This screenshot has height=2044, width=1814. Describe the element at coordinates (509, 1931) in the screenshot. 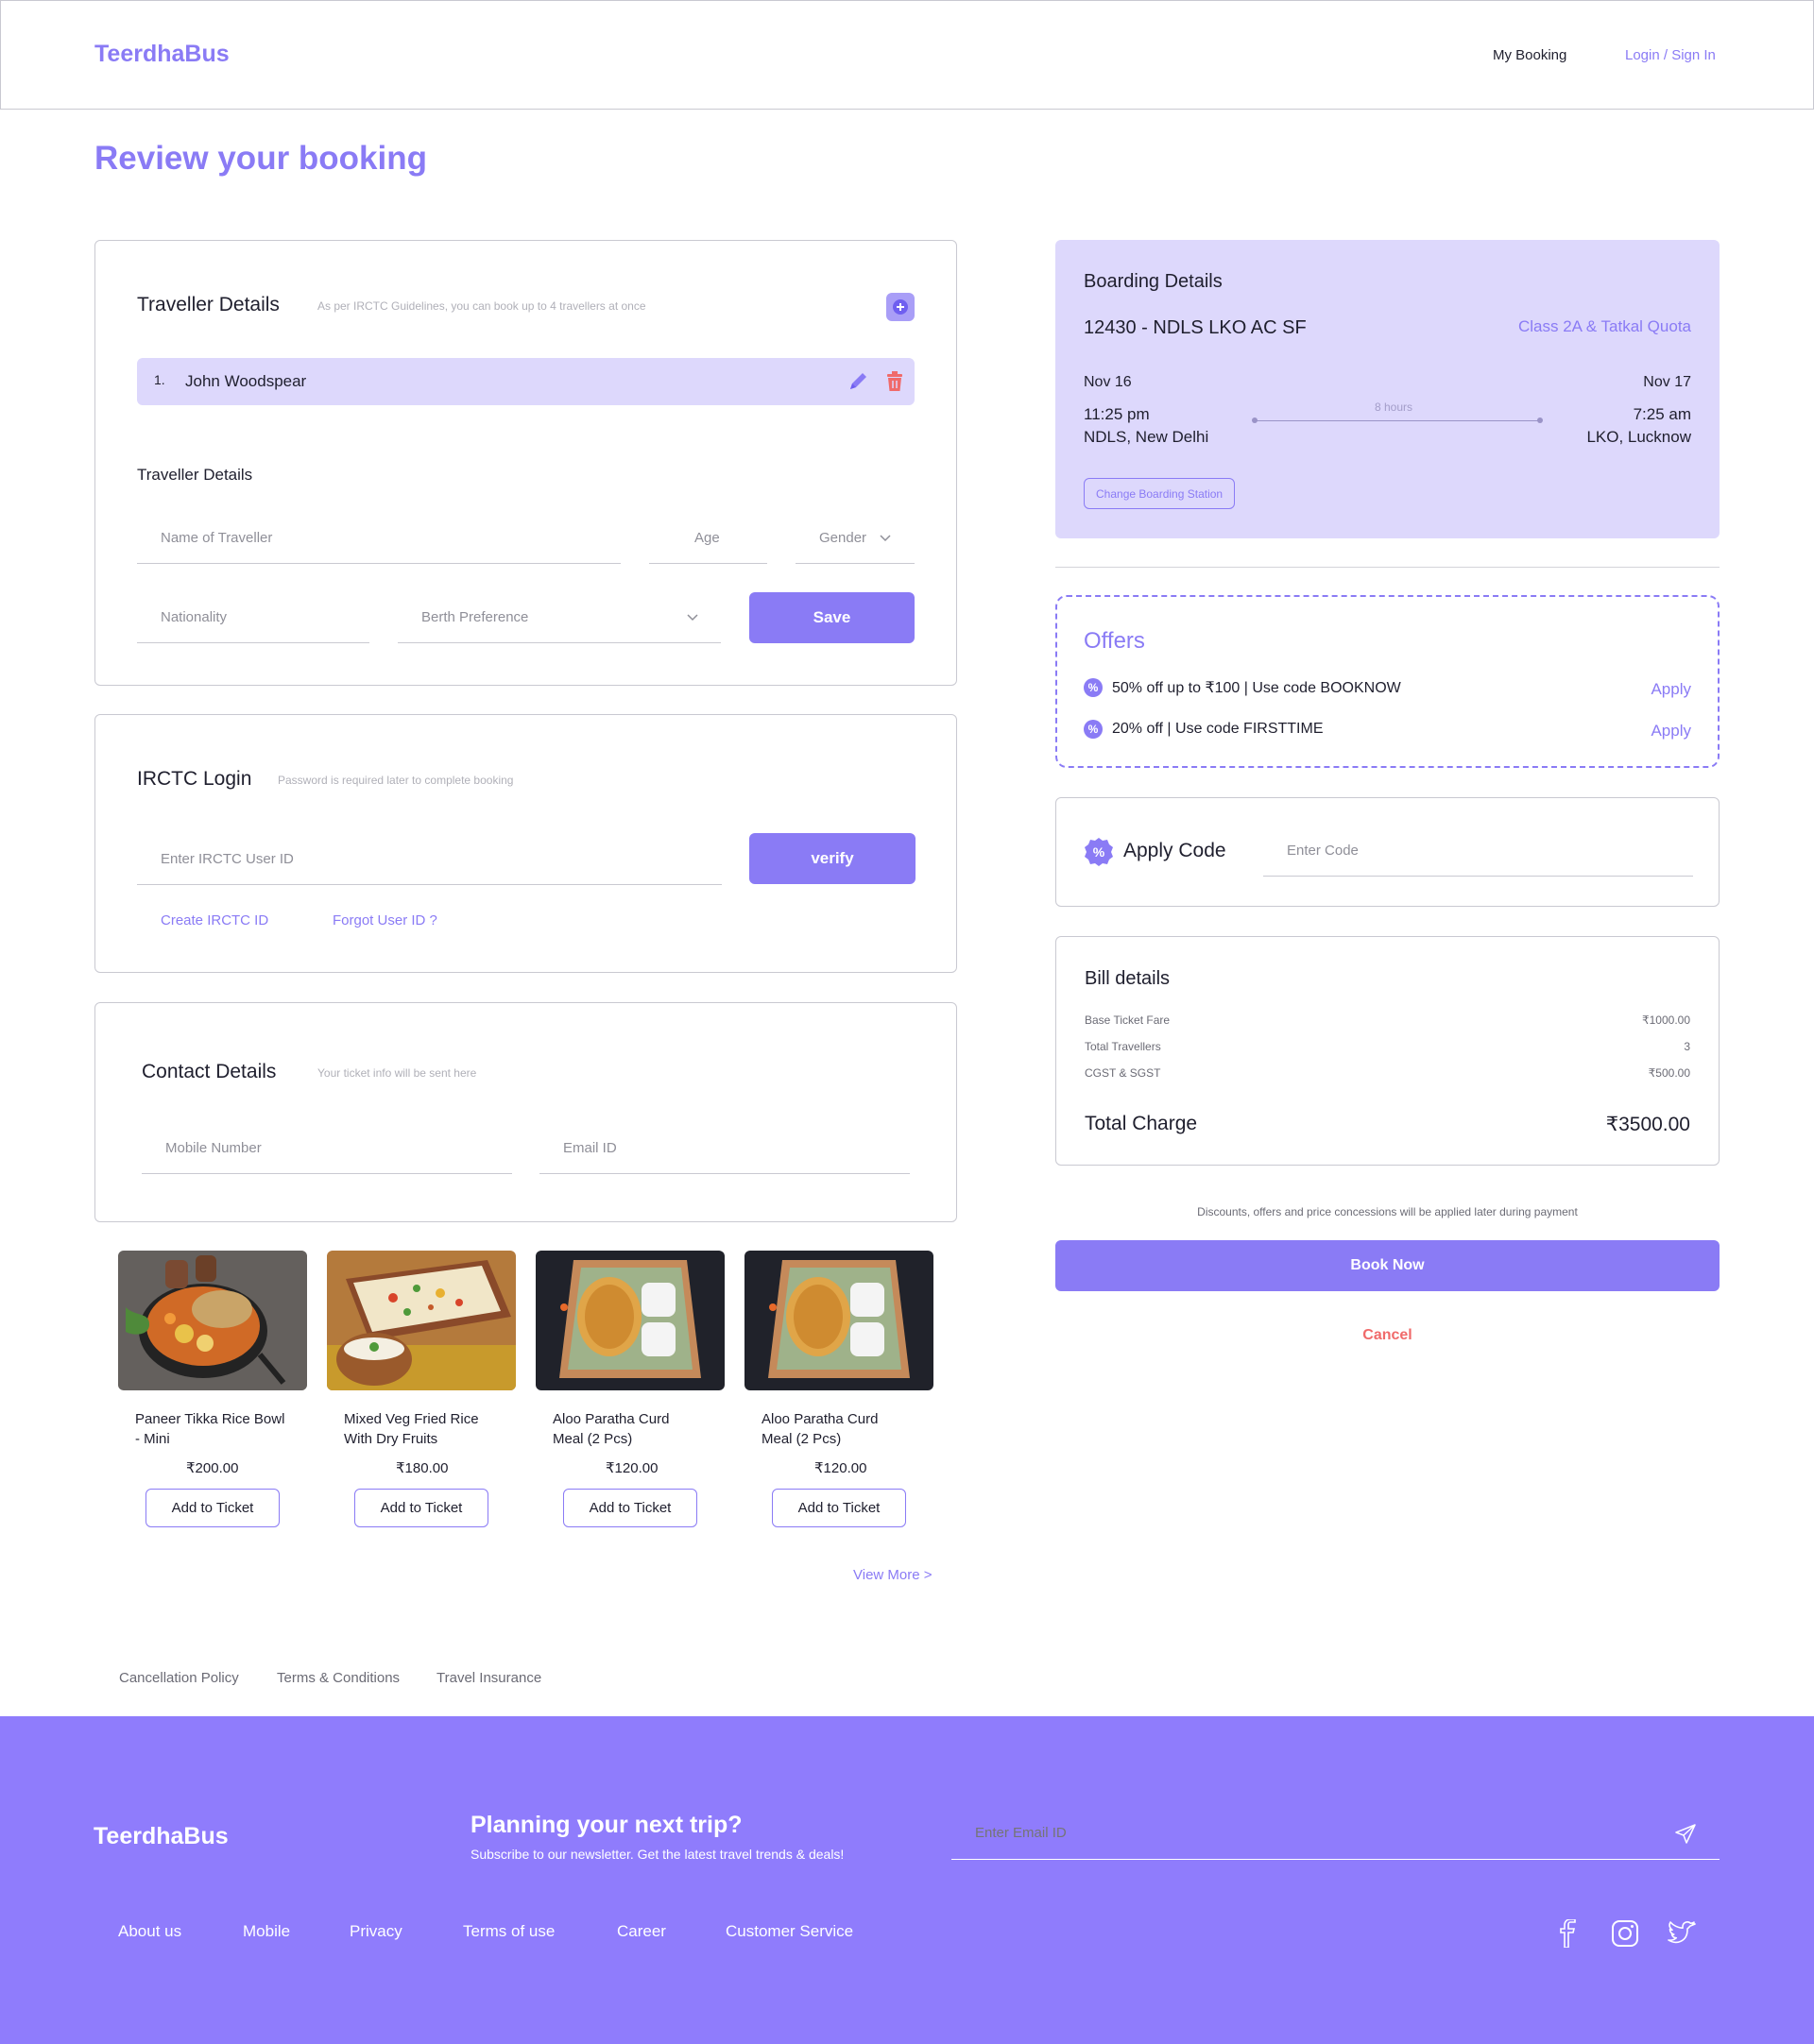

I see `footer-link-terms: Terms of use` at that location.